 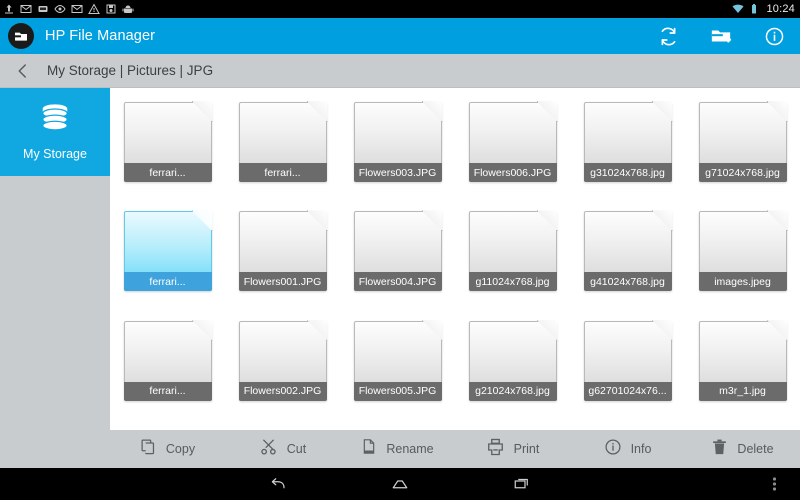 I want to click on cut-button: Cut, so click(x=282, y=449).